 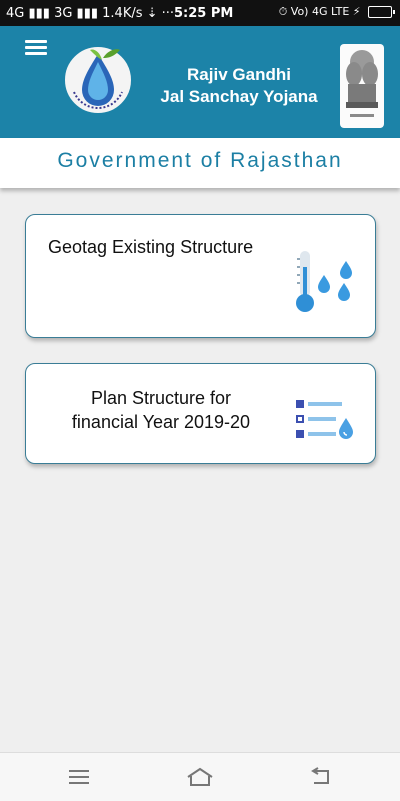 What do you see at coordinates (239, 86) in the screenshot?
I see `app-title: Rajiv Gandhi Jal Sanchay Yojana` at bounding box center [239, 86].